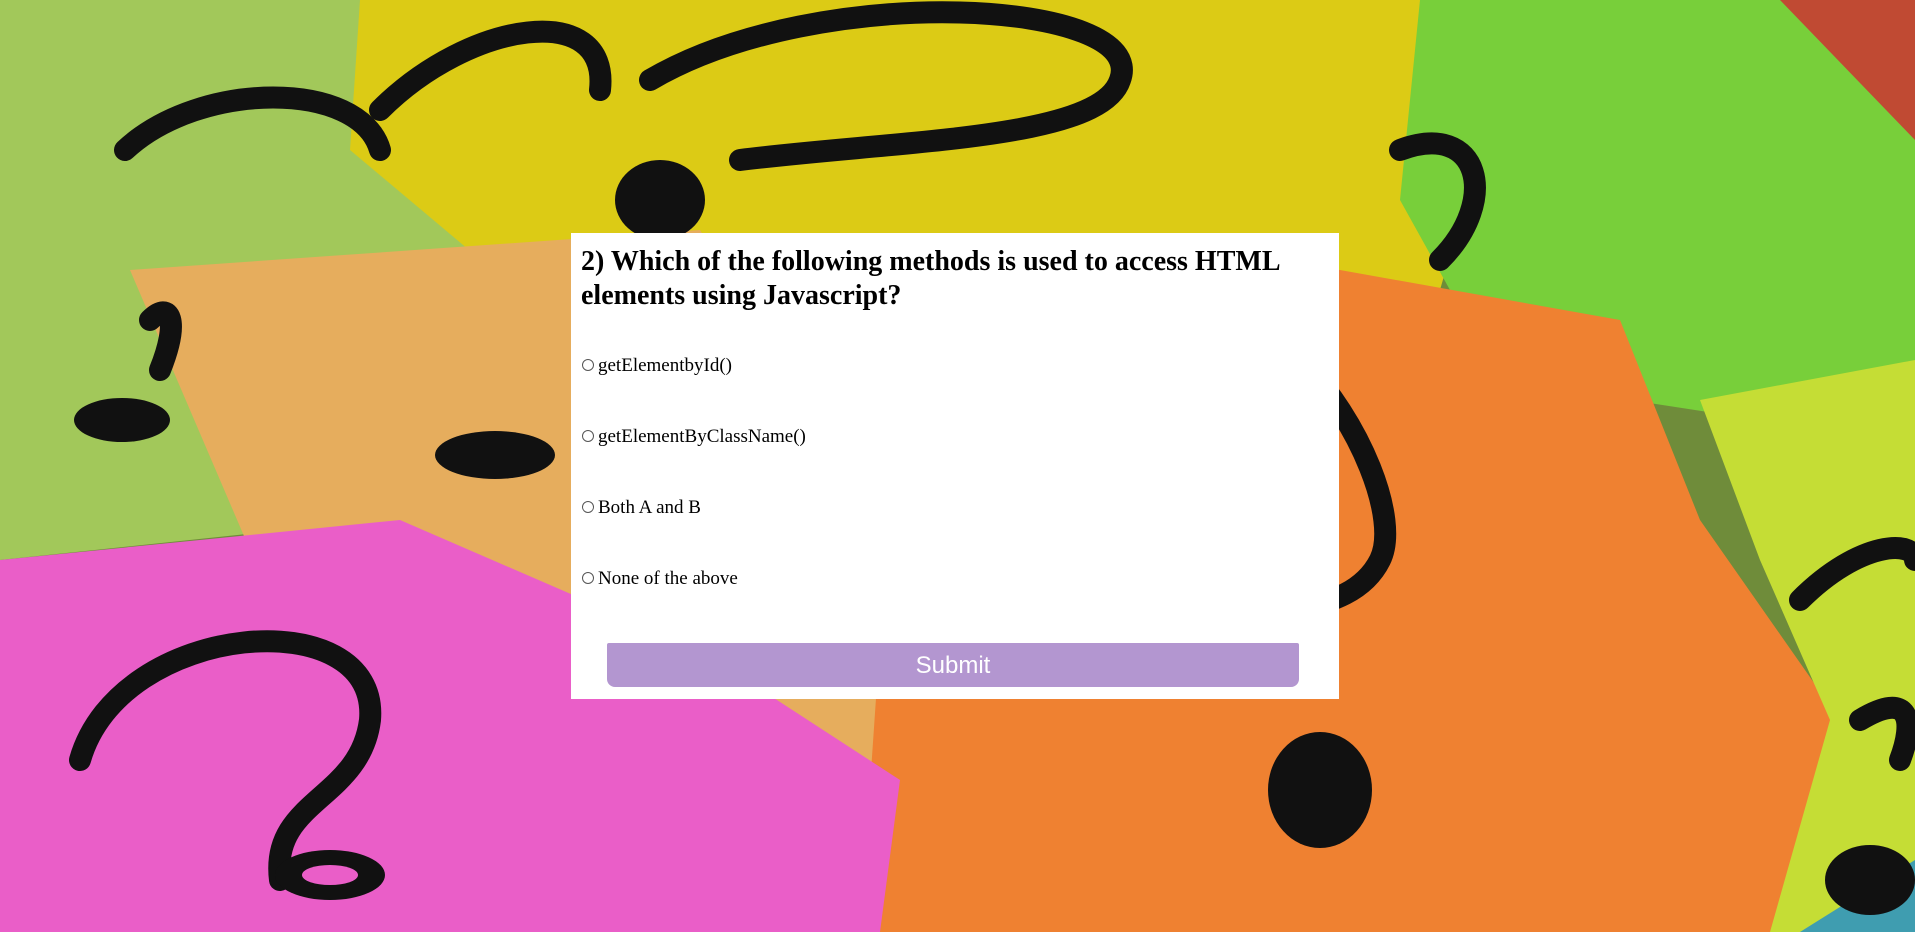  Describe the element at coordinates (649, 508) in the screenshot. I see `option-c-label: Both A and B` at that location.